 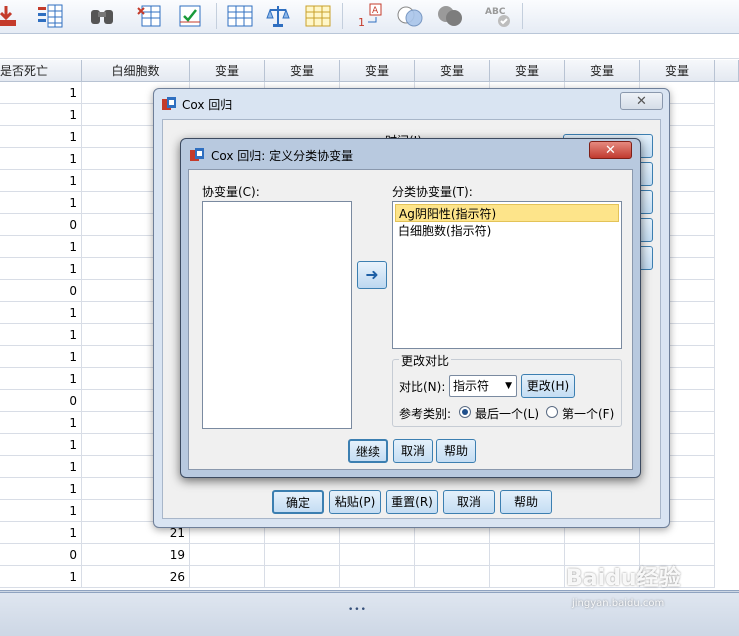 I want to click on contrast-label: 对比(N):, so click(x=422, y=387).